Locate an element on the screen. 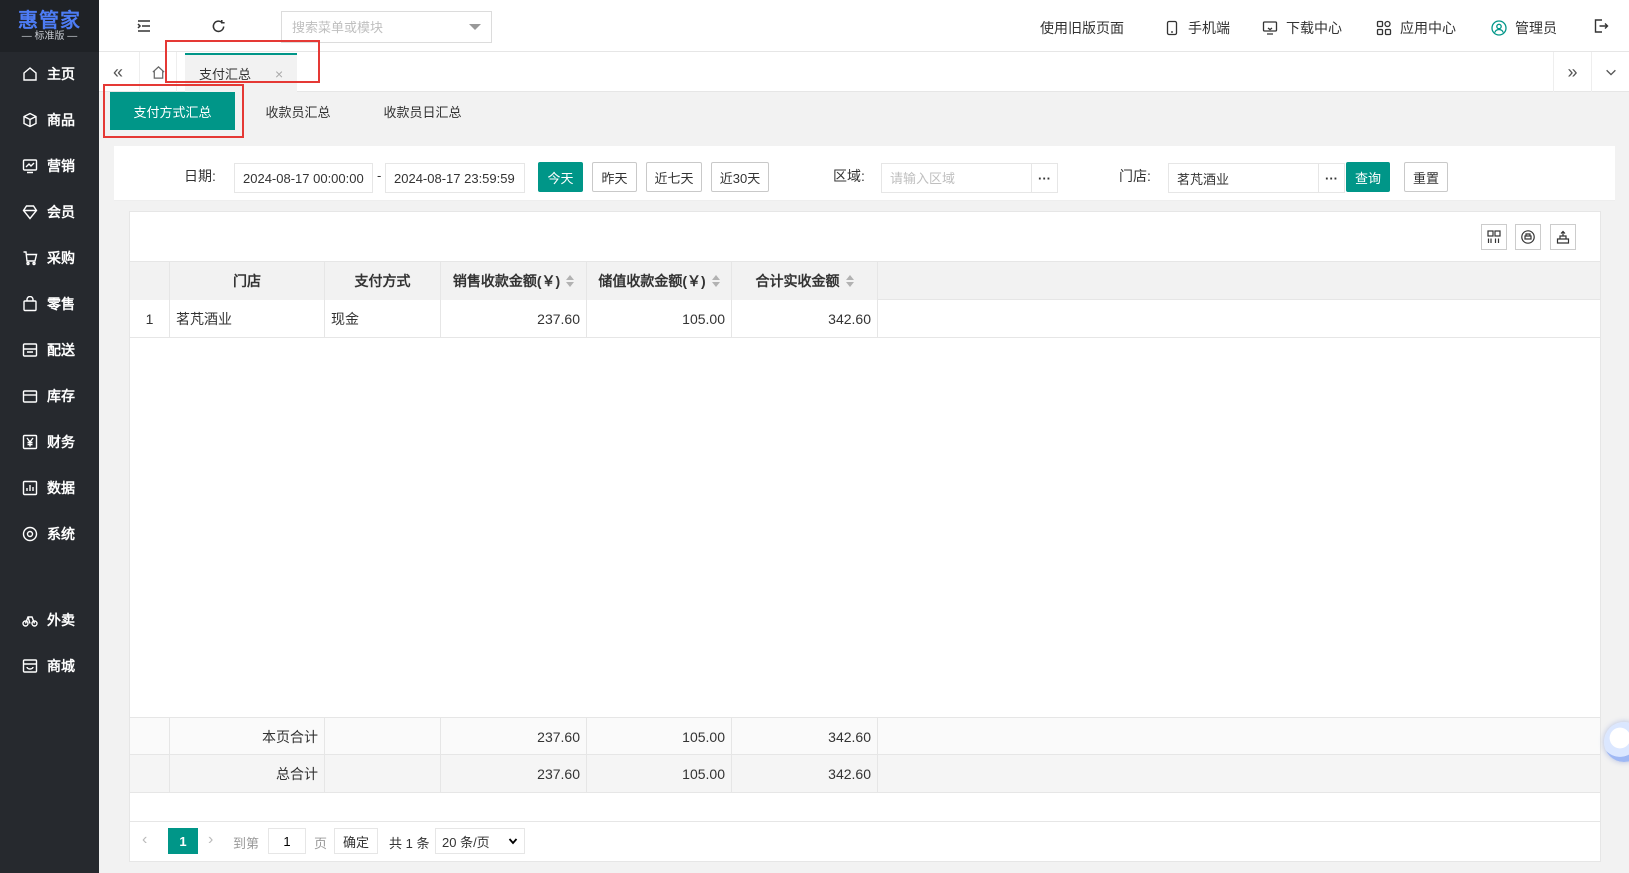  header-label: 储值收款金额(￥) is located at coordinates (652, 281).